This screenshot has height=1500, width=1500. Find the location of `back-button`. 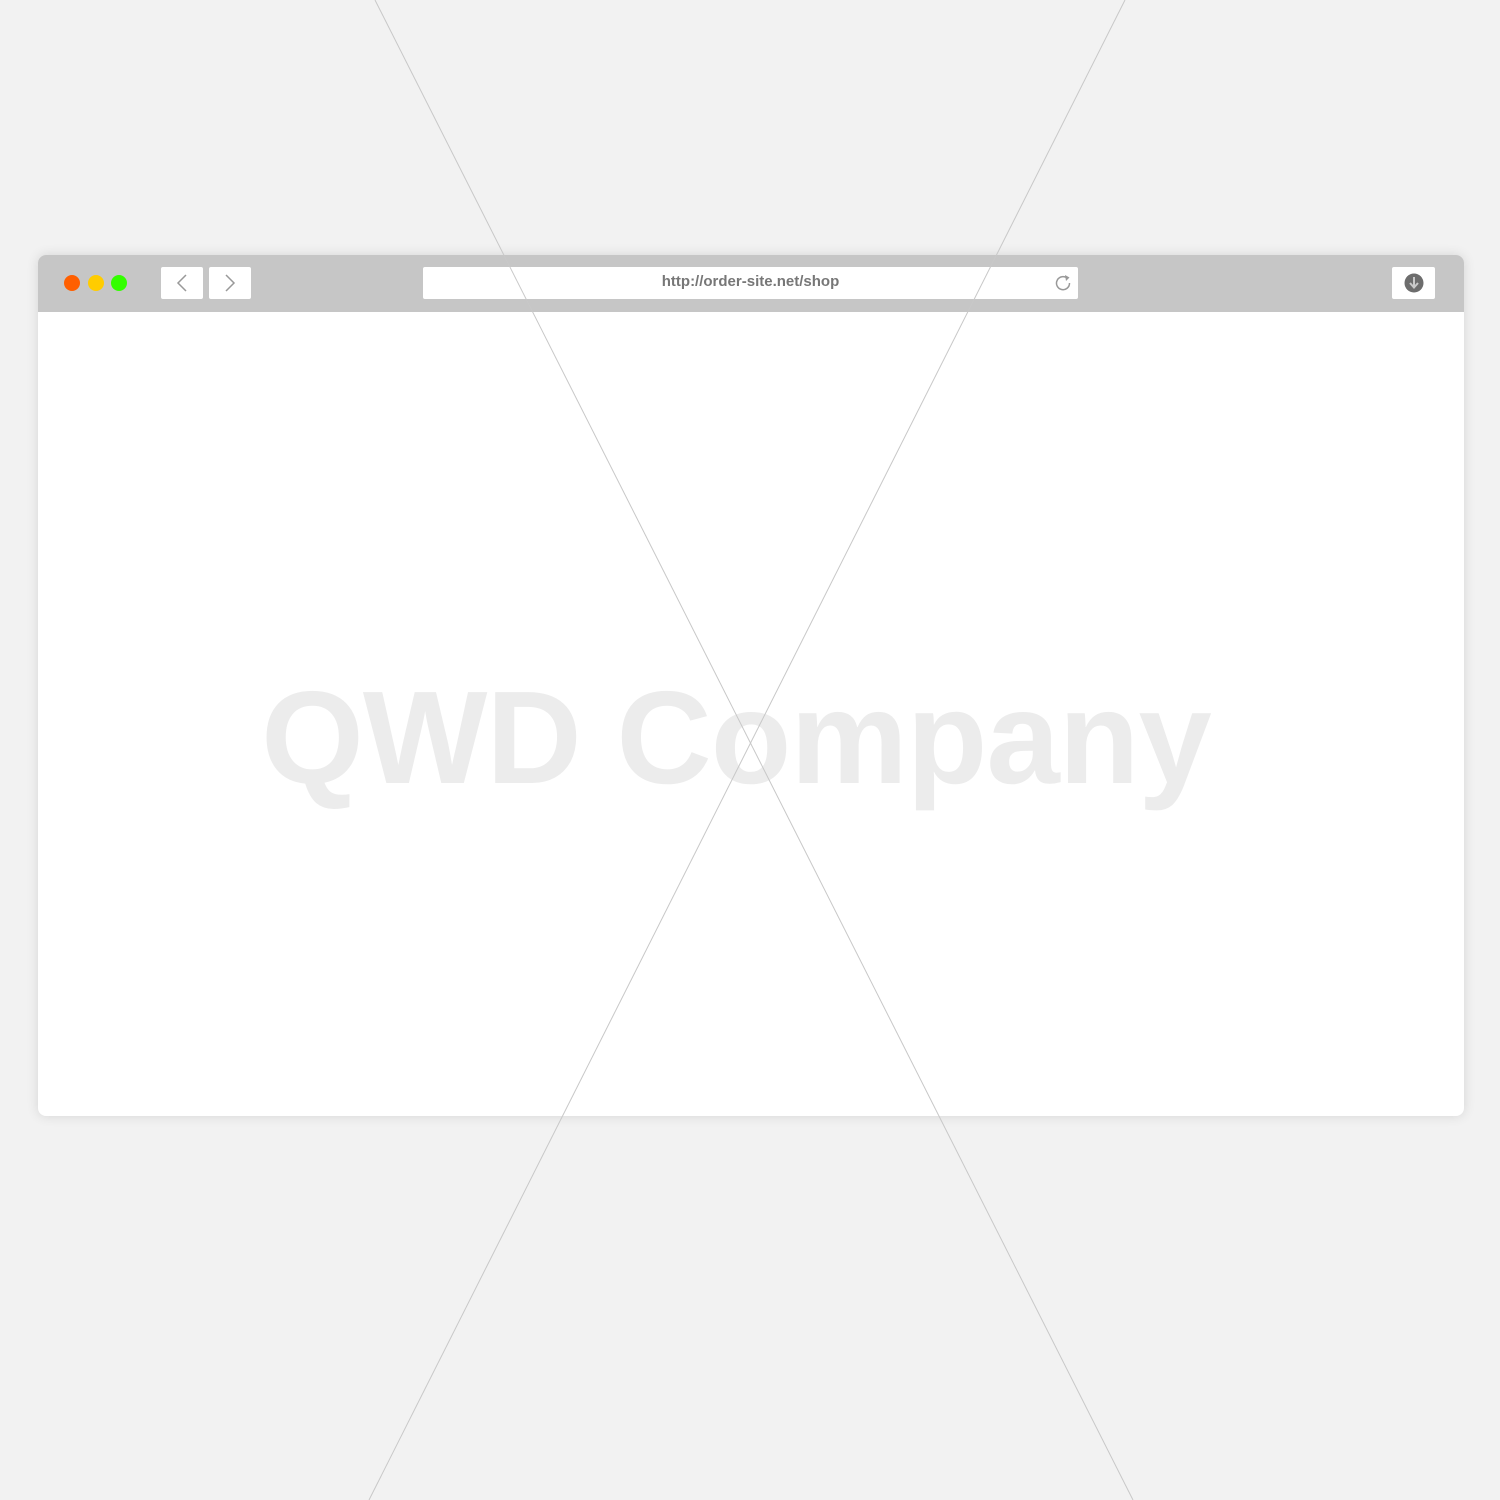

back-button is located at coordinates (182, 283).